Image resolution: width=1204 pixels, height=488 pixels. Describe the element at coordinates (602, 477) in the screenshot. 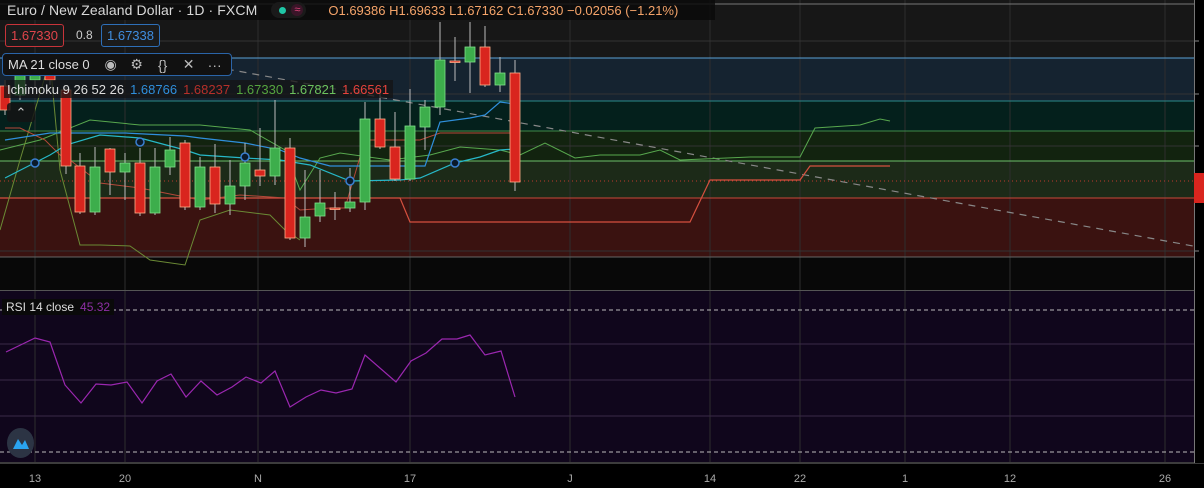

I see `time-axis: 13 20 N 17 J 14 22 1 12 26` at that location.